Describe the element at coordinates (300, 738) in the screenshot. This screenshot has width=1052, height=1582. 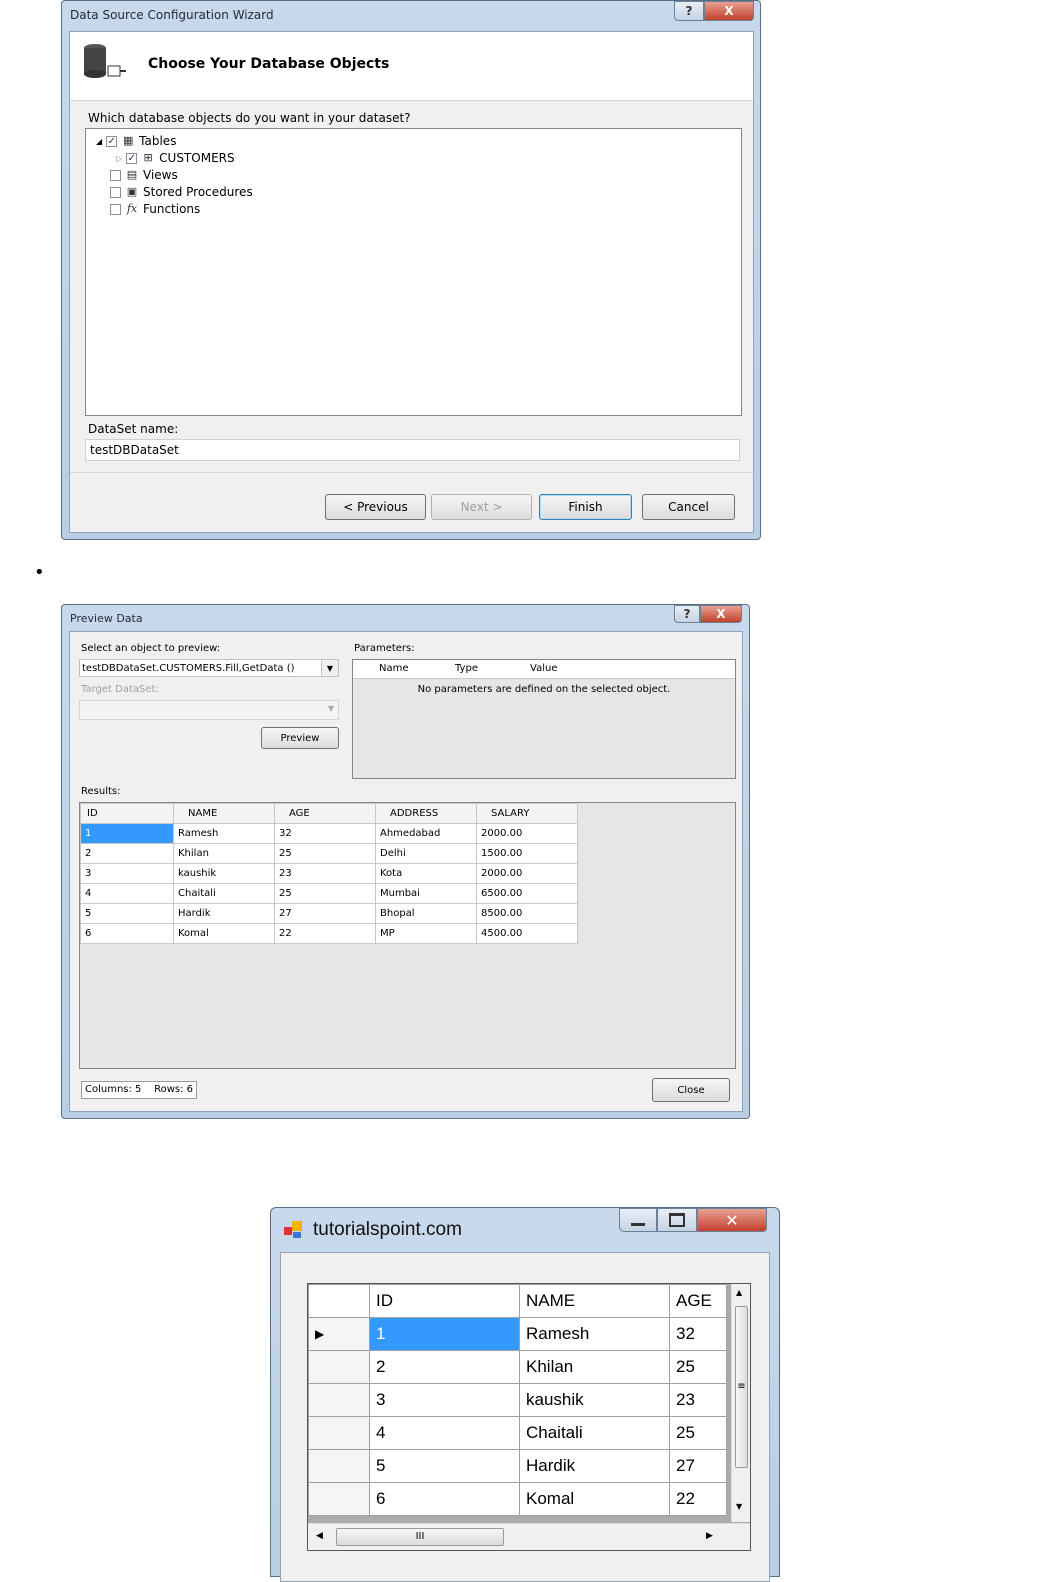
I see `preview-button: Preview` at that location.